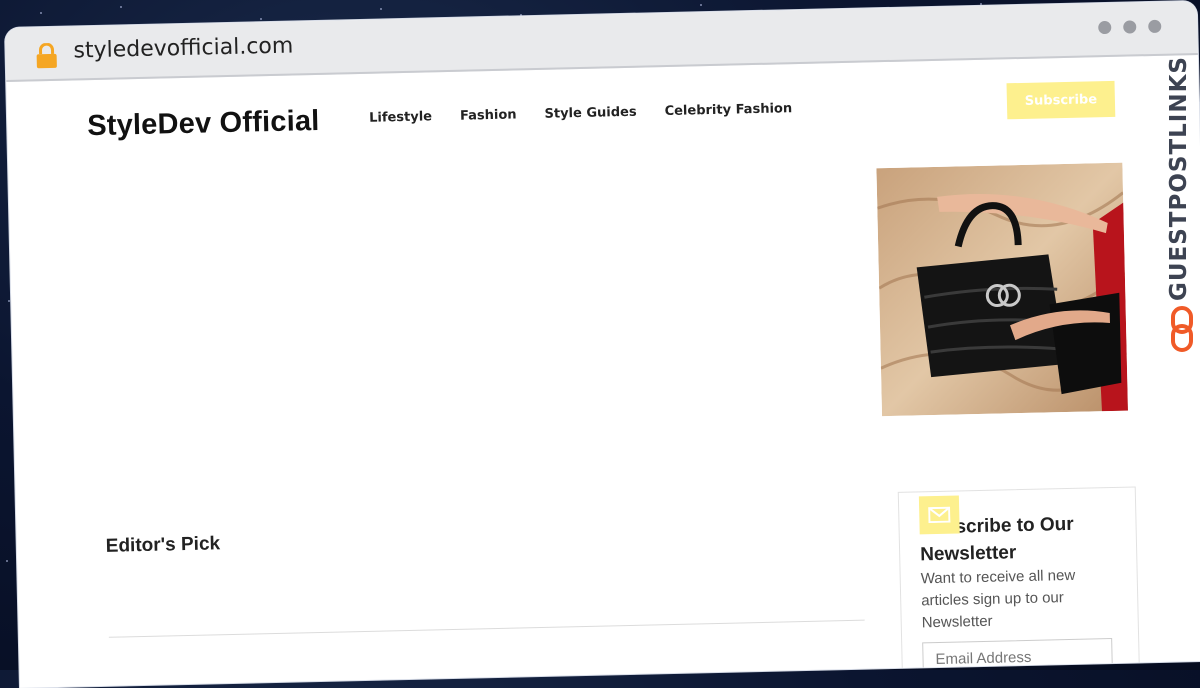 The width and height of the screenshot is (1200, 688). I want to click on chain-link-icon, so click(1182, 329).